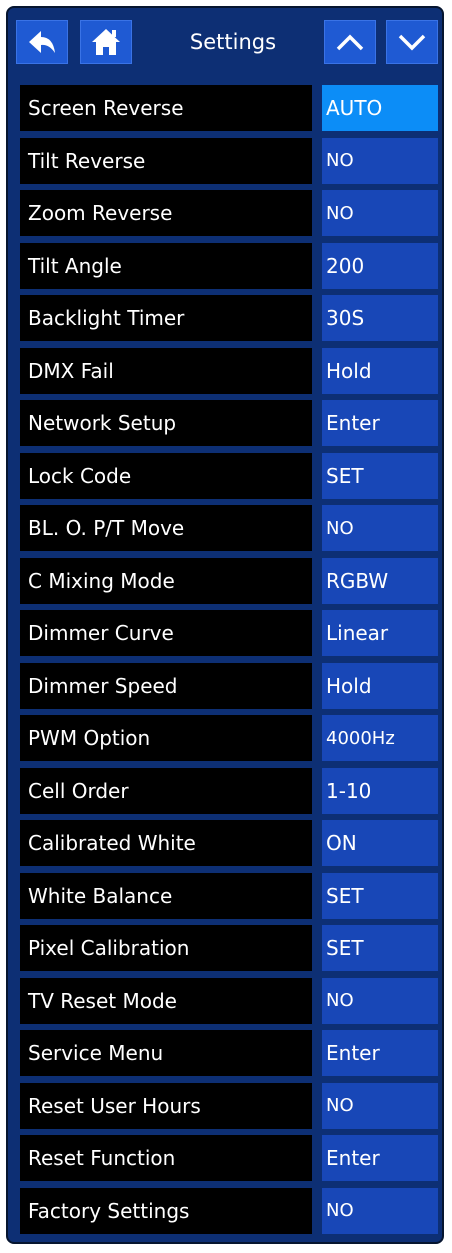 This screenshot has width=452, height=1253. Describe the element at coordinates (166, 370) in the screenshot. I see `setting-label: DMX Fail` at that location.